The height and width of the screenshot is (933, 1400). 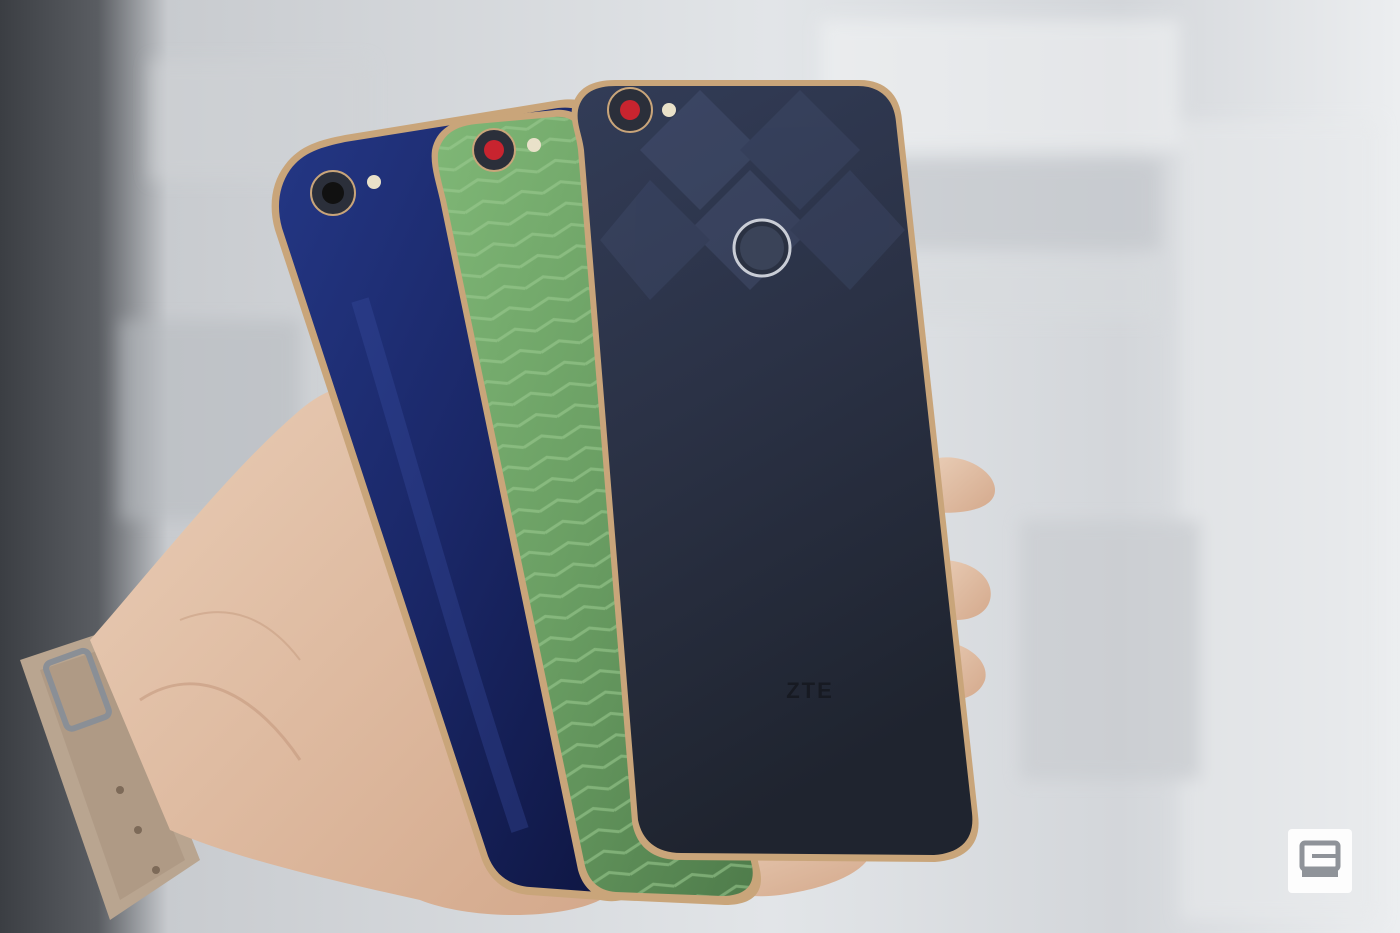 What do you see at coordinates (810, 690) in the screenshot?
I see `phone-brand-logo: ZTE` at bounding box center [810, 690].